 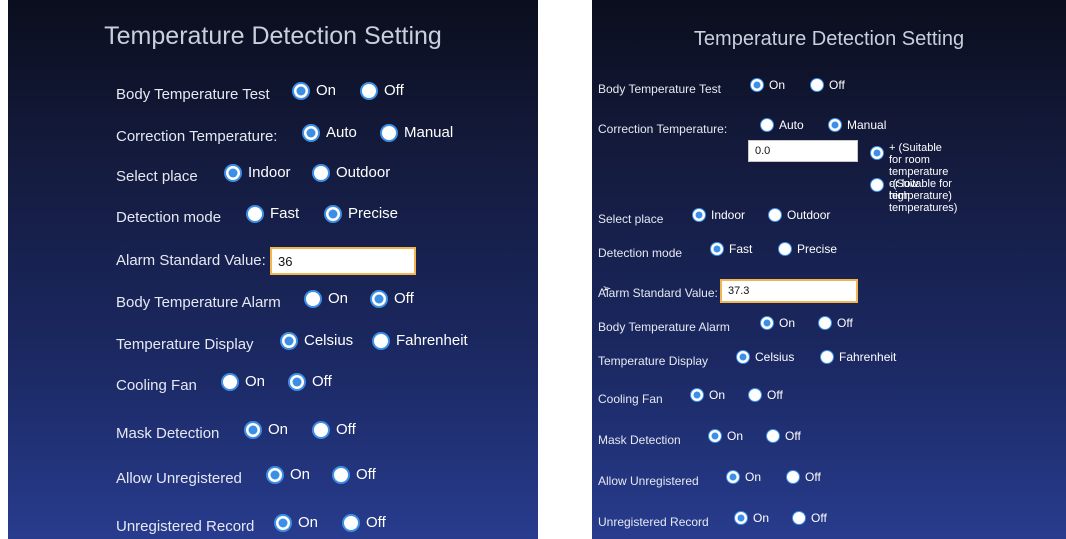 I want to click on mouse-cursor-icon: ➢, so click(x=607, y=289).